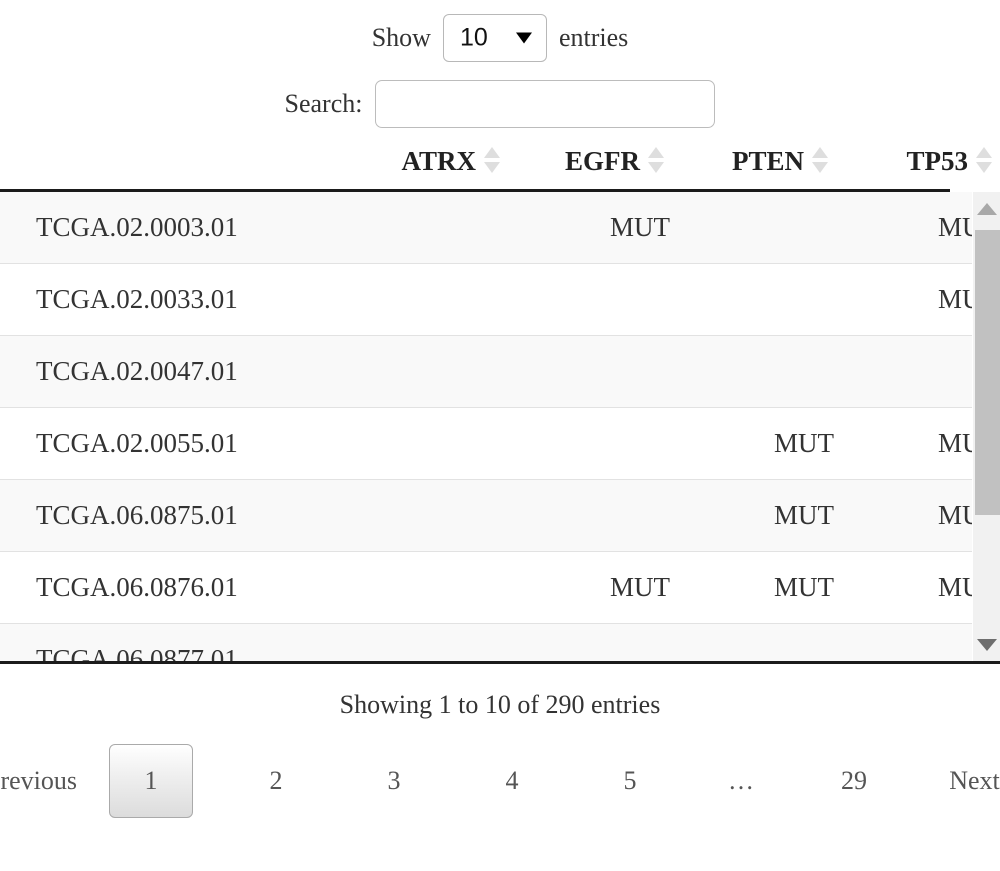 The image size is (1000, 871). What do you see at coordinates (171, 167) in the screenshot?
I see `column-header-sample-id` at bounding box center [171, 167].